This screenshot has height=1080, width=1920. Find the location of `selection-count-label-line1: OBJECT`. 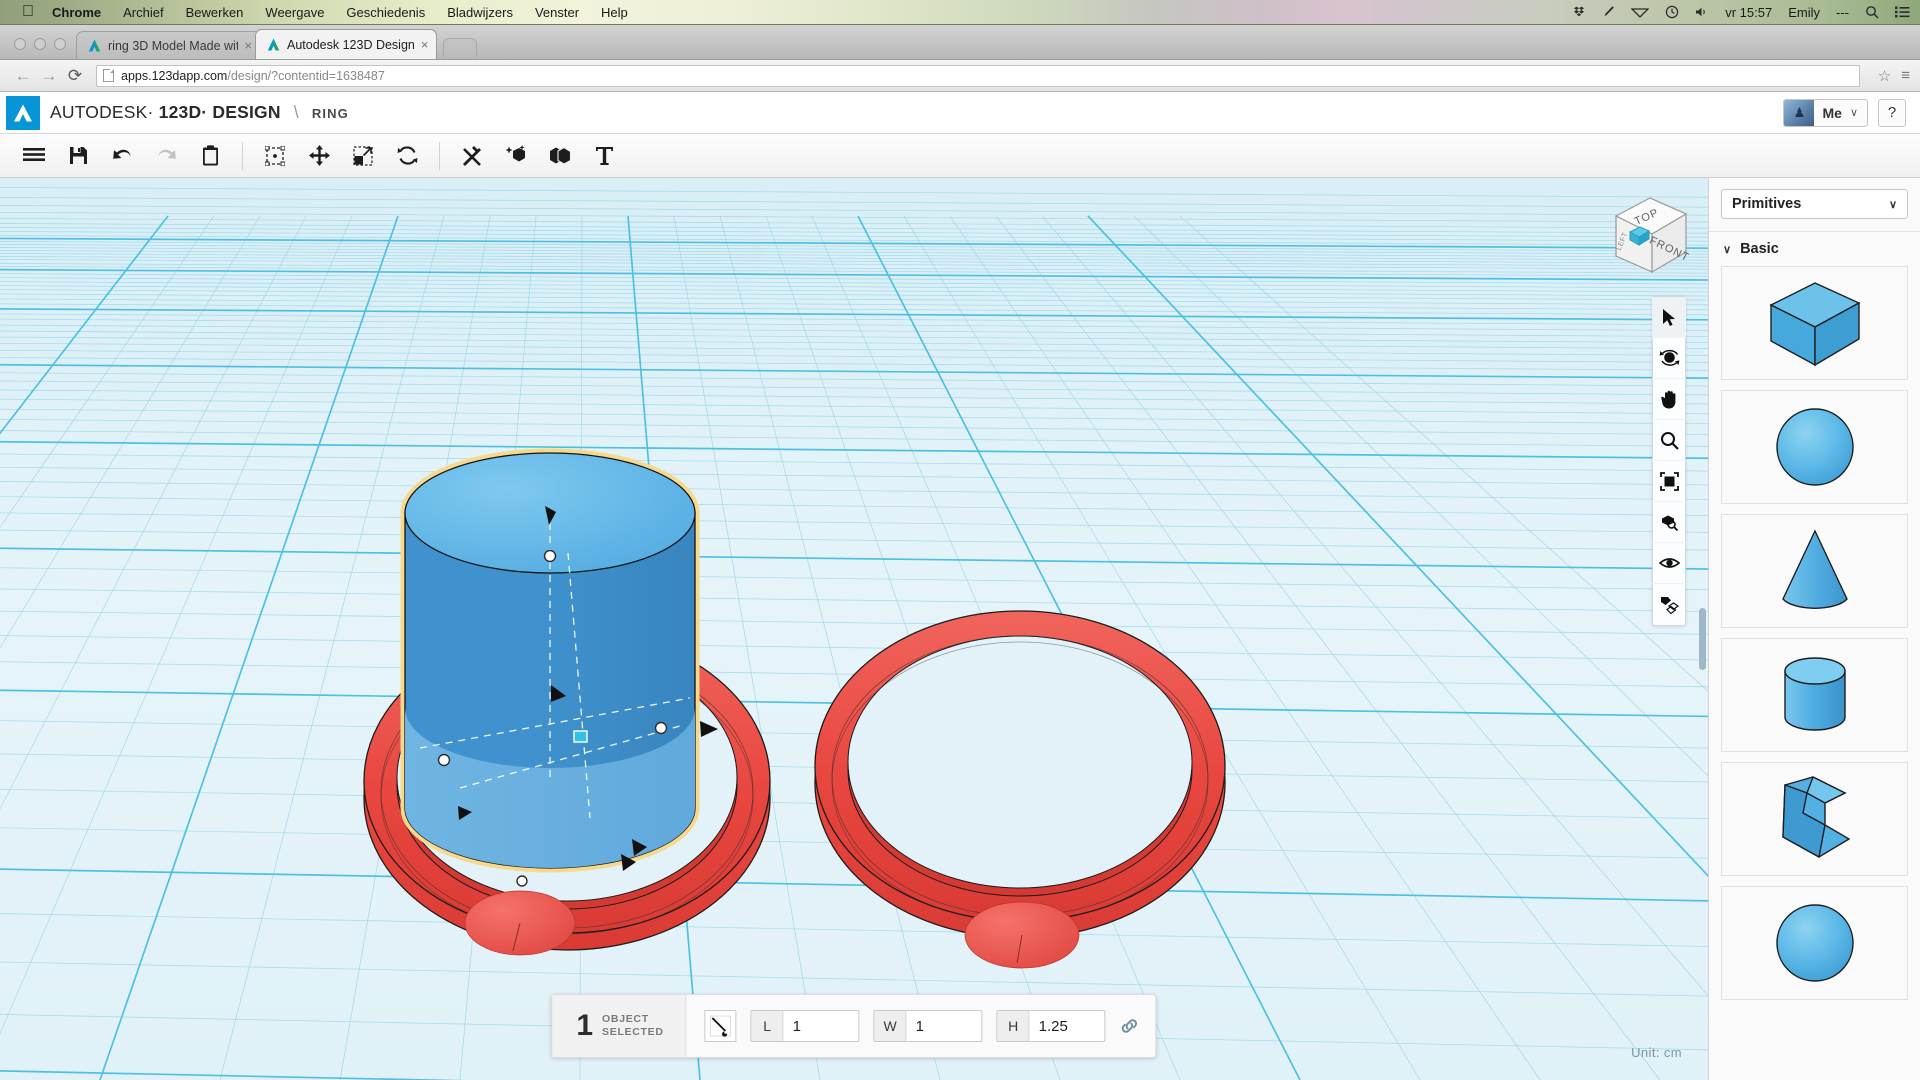

selection-count-label-line1: OBJECT is located at coordinates (625, 1018).